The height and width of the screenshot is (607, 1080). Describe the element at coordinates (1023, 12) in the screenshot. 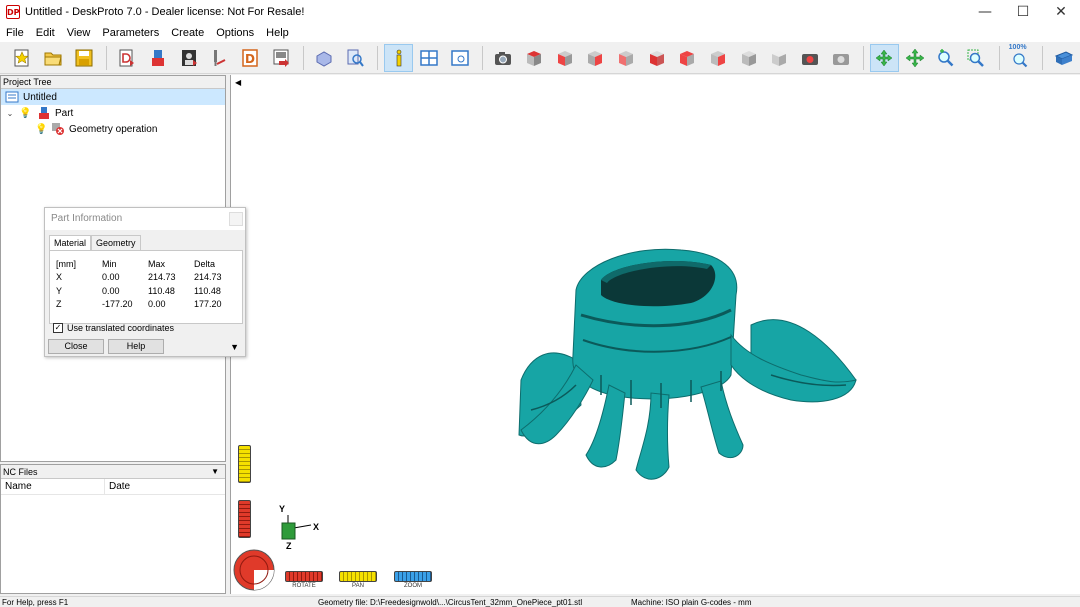

I see `maximize-button: ☐` at that location.